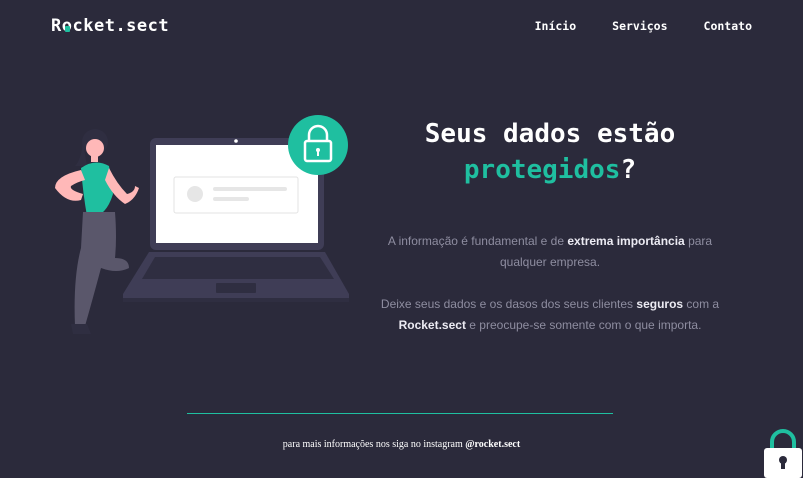  I want to click on nav-inicio: Início, so click(556, 26).